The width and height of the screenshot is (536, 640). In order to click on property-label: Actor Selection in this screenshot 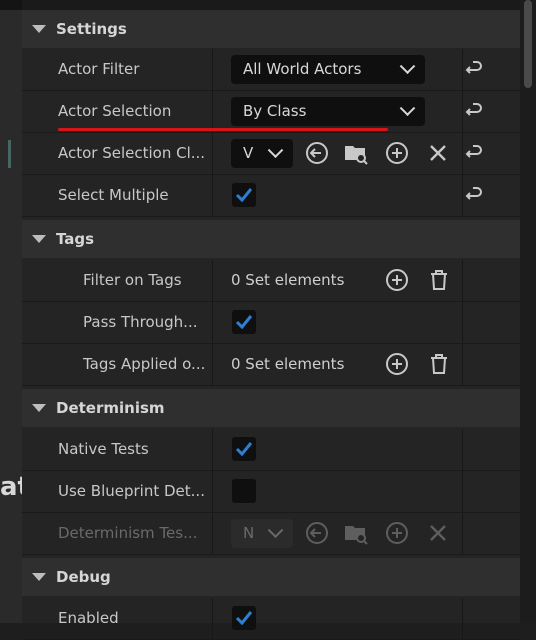, I will do `click(115, 111)`.